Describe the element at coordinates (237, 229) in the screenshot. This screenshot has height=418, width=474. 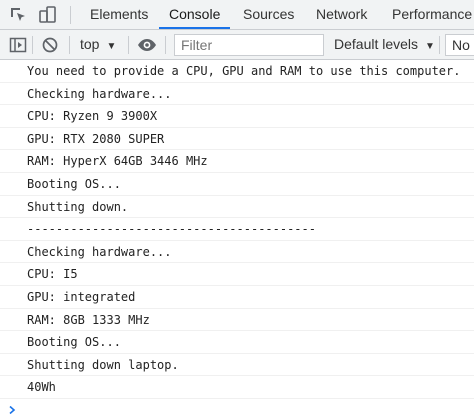
I see `console-message: ----------------------------------------` at that location.